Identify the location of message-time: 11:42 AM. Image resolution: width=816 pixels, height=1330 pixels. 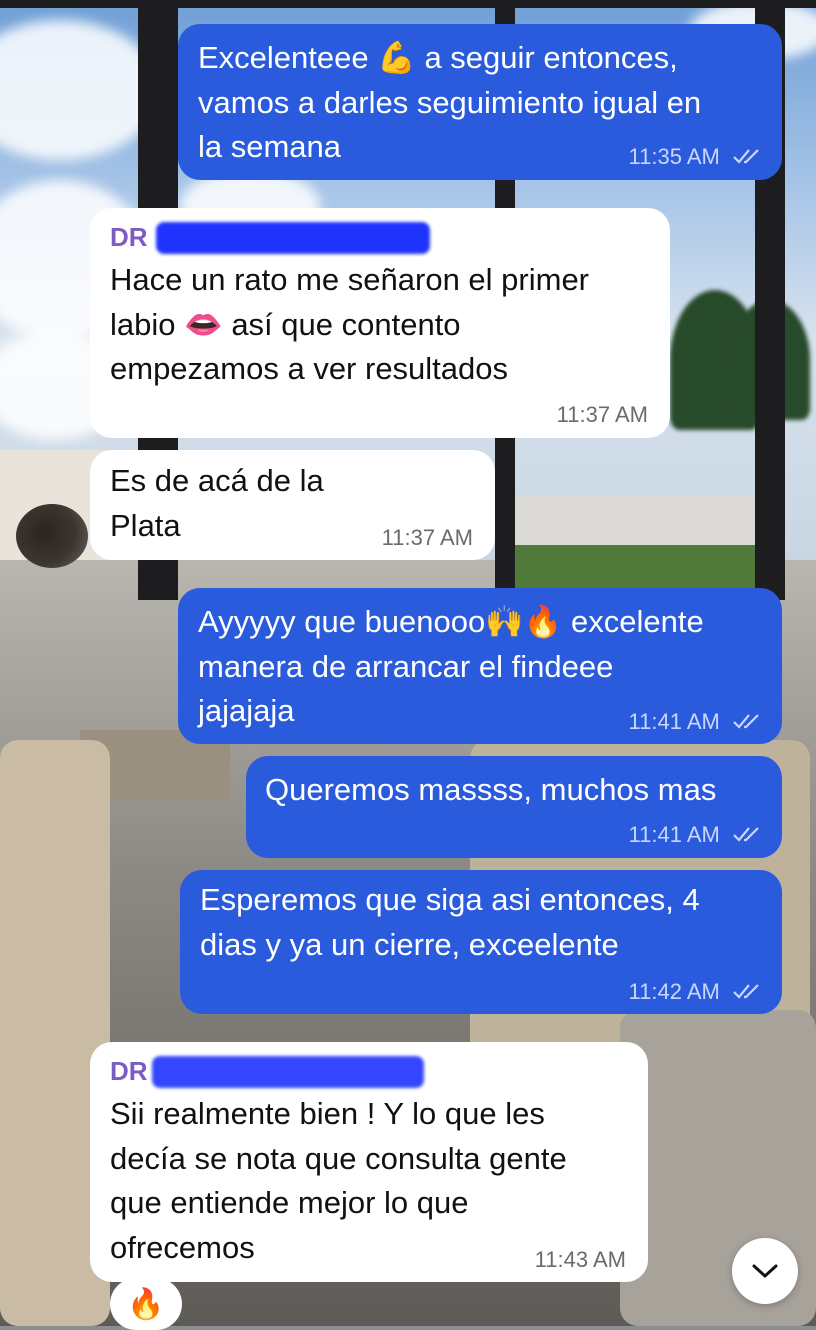
(696, 992).